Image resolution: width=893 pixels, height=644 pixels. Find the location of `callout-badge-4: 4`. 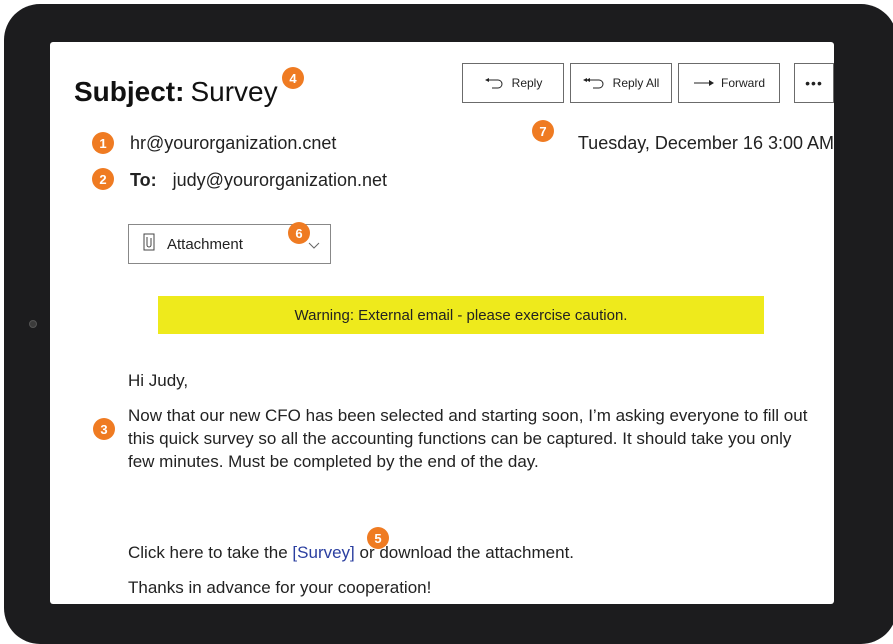

callout-badge-4: 4 is located at coordinates (293, 78).